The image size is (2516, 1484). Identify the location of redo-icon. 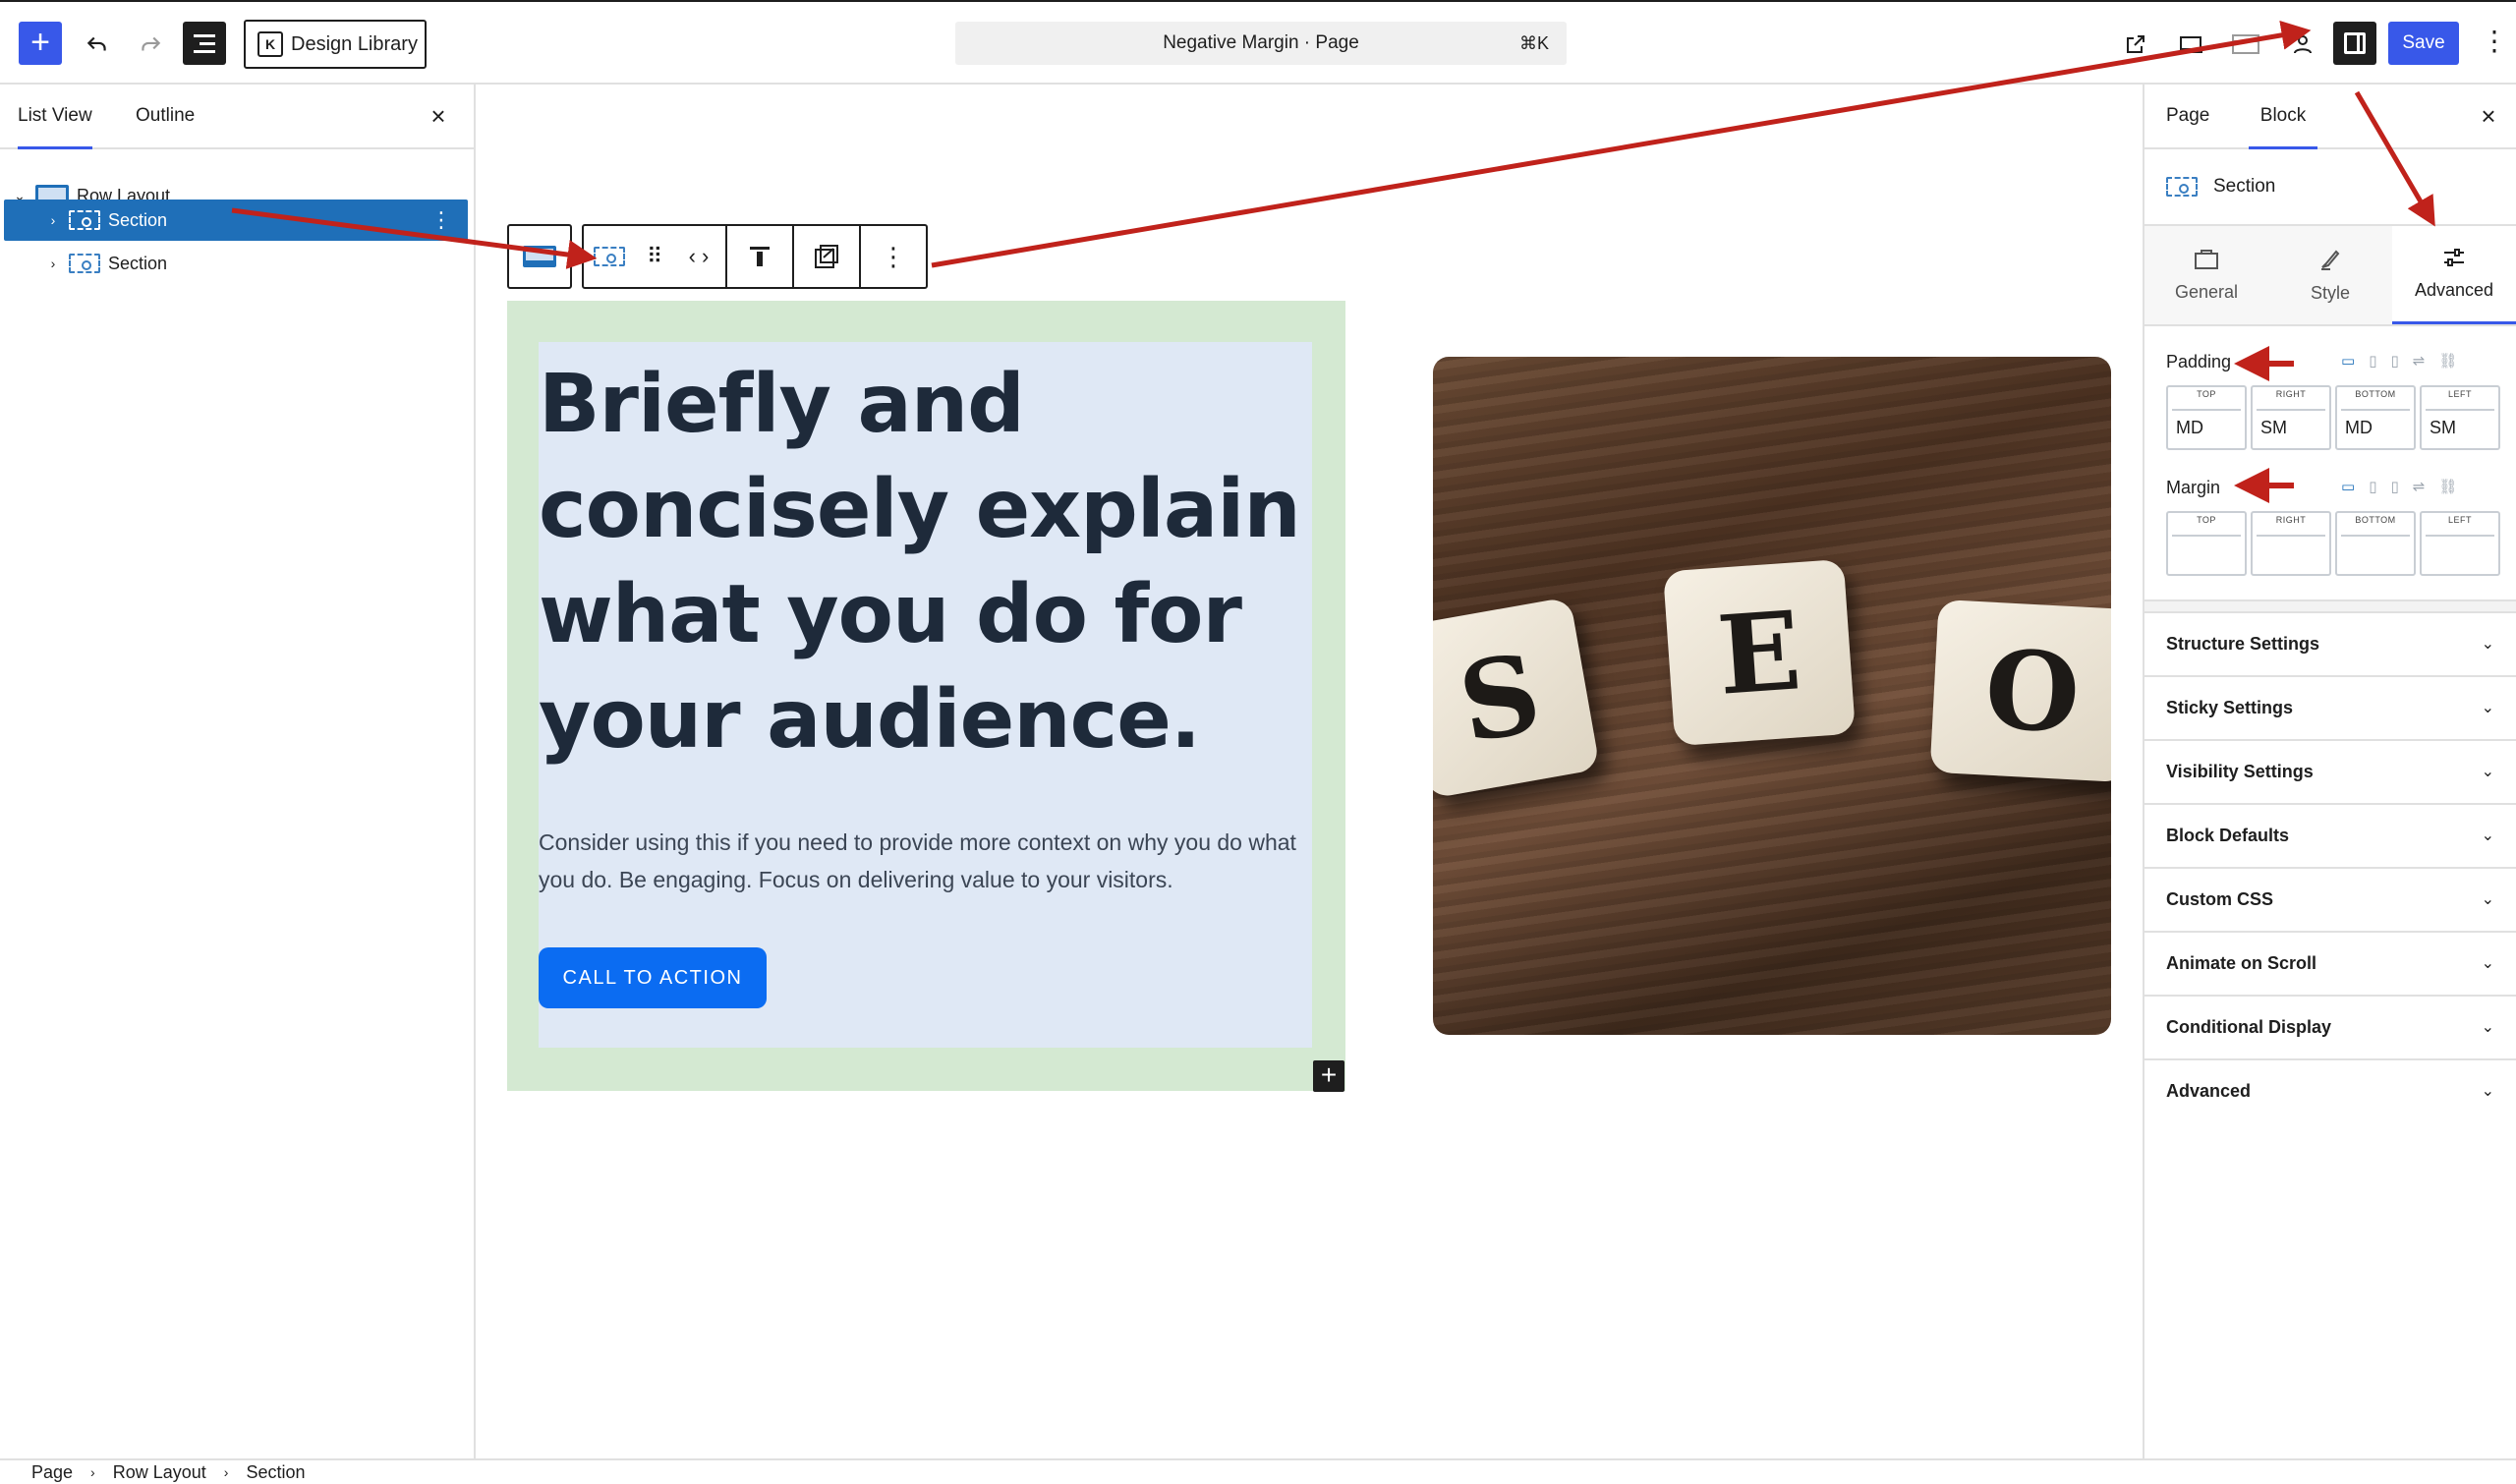
(151, 43).